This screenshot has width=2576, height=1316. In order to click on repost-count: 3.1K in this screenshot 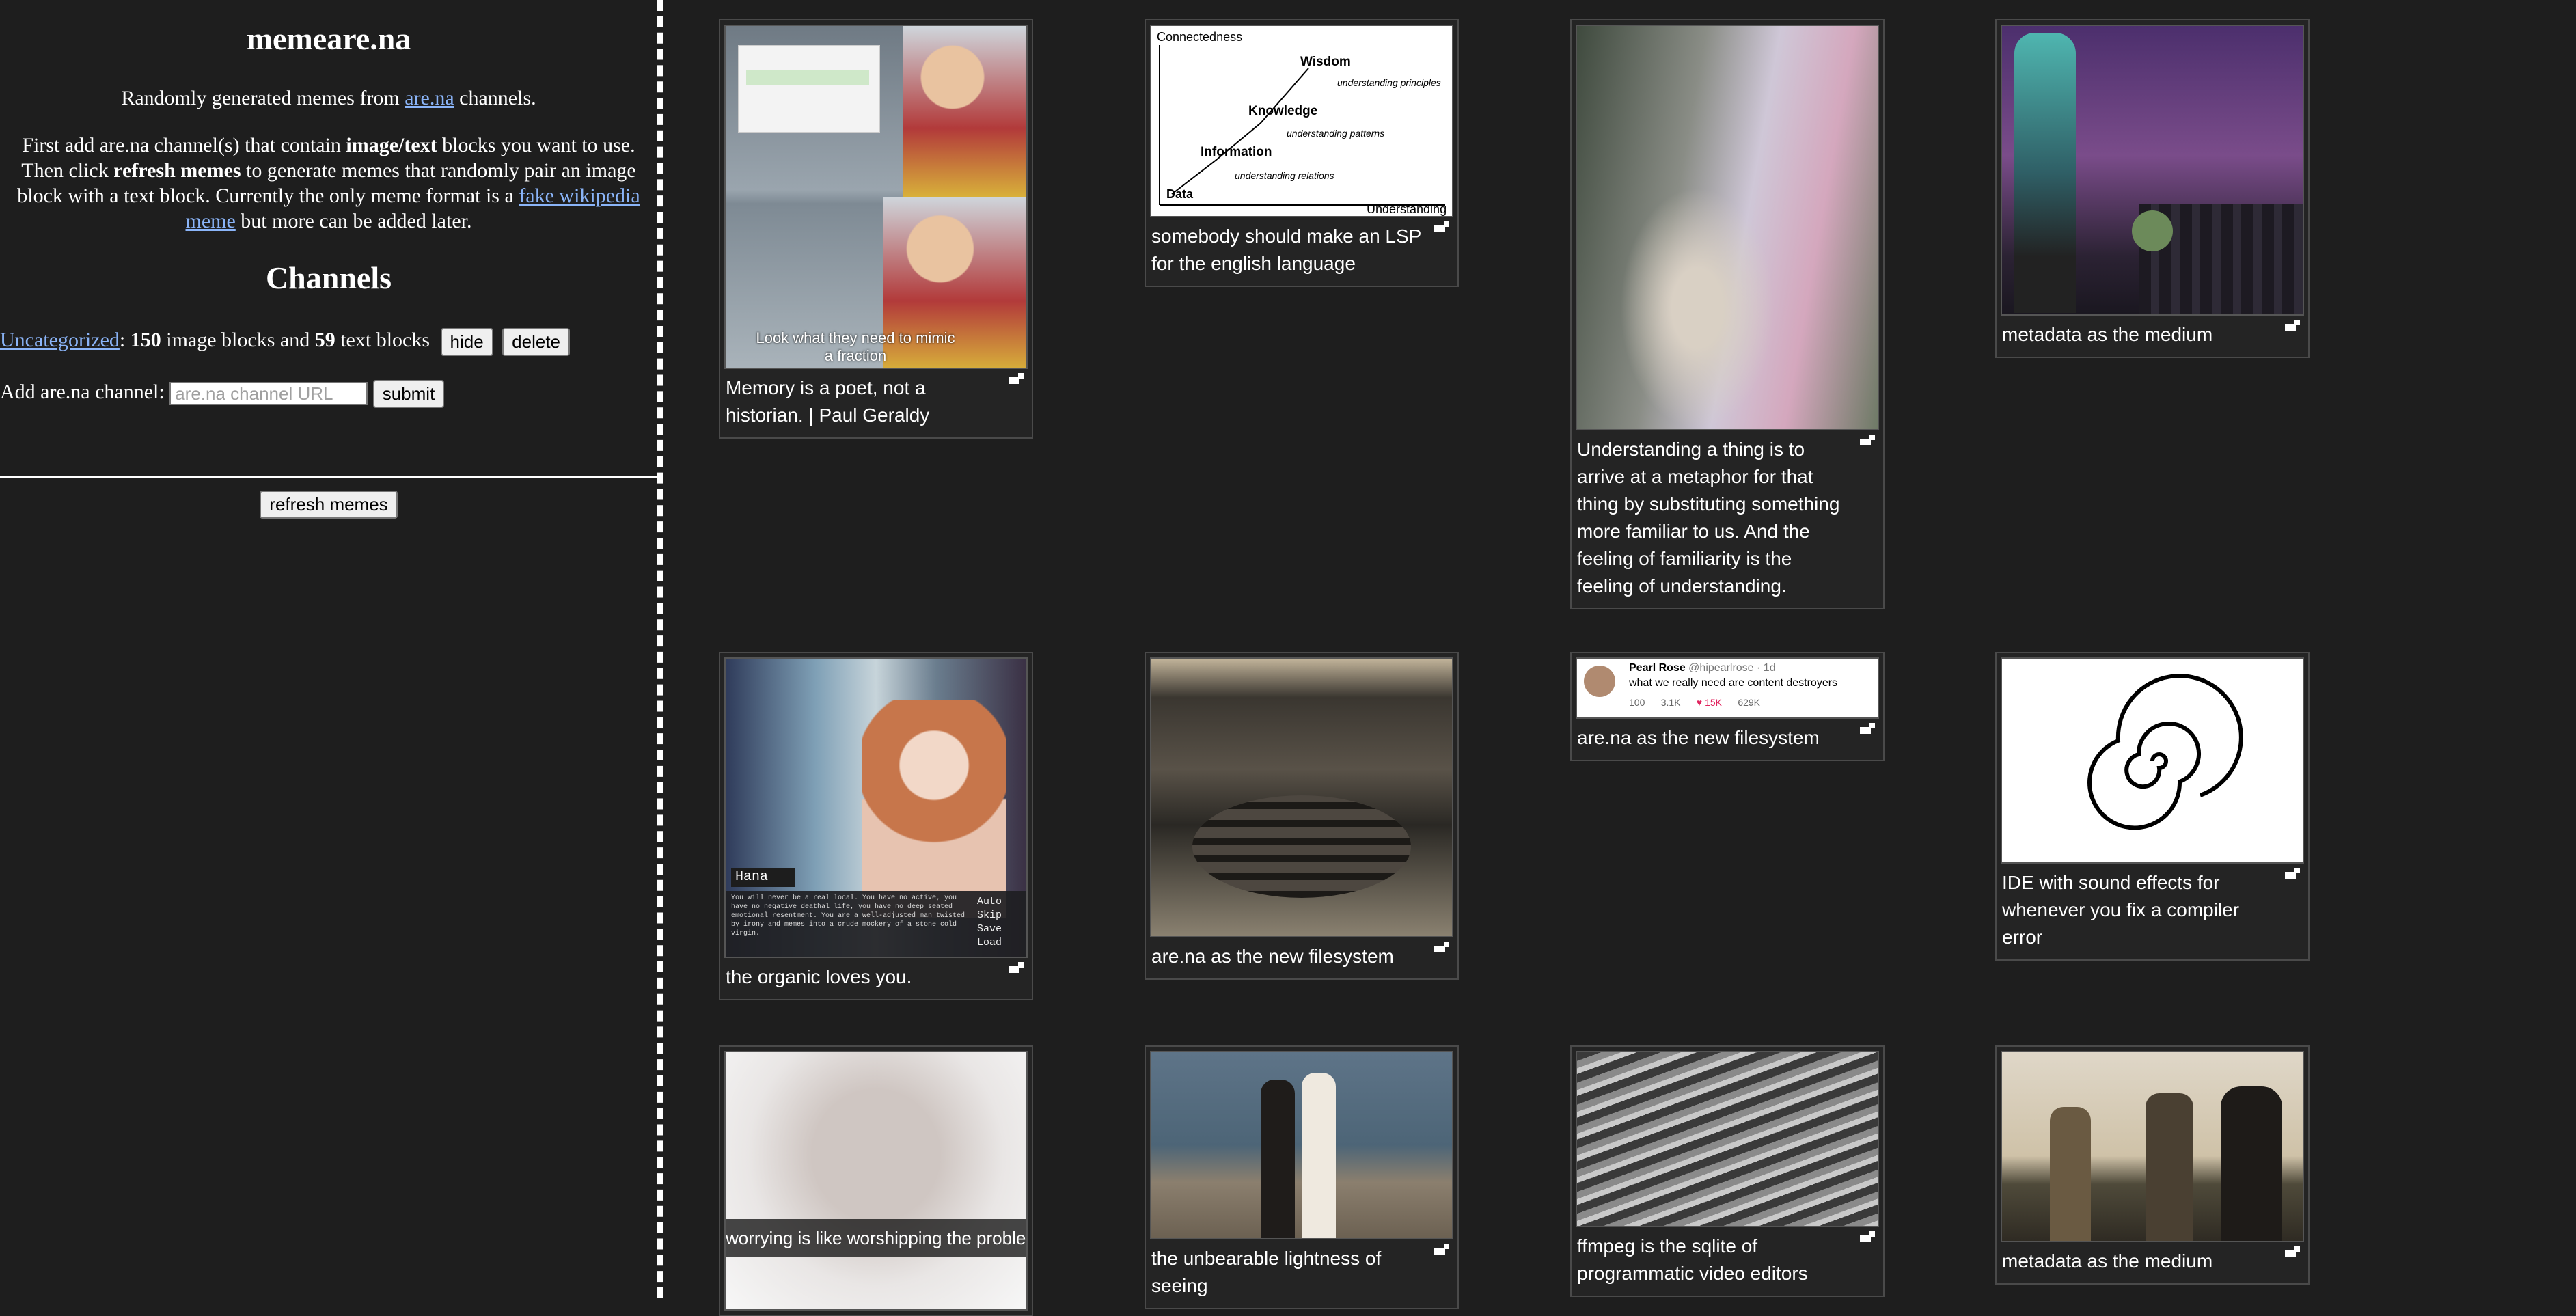, I will do `click(1671, 703)`.